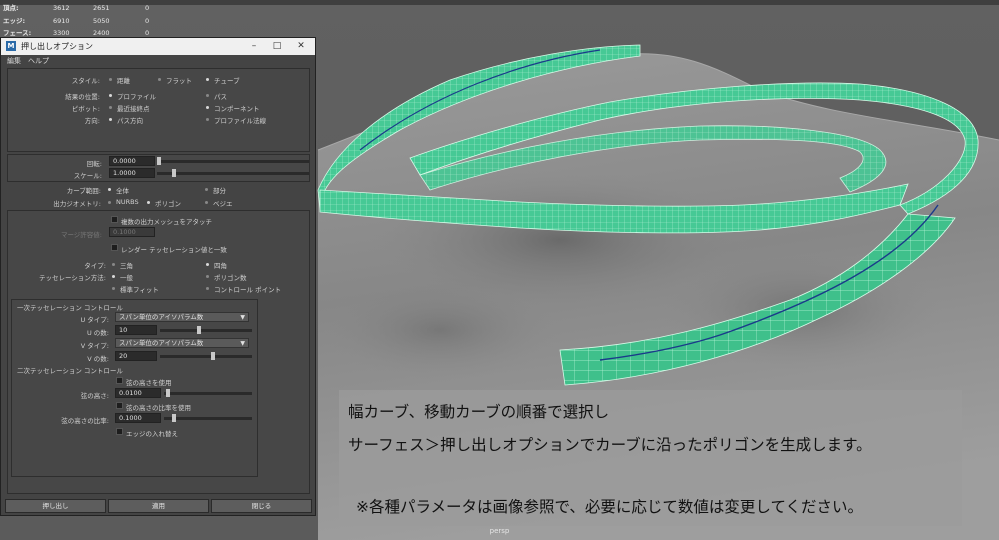  I want to click on match-render-checkbox, so click(114, 247).